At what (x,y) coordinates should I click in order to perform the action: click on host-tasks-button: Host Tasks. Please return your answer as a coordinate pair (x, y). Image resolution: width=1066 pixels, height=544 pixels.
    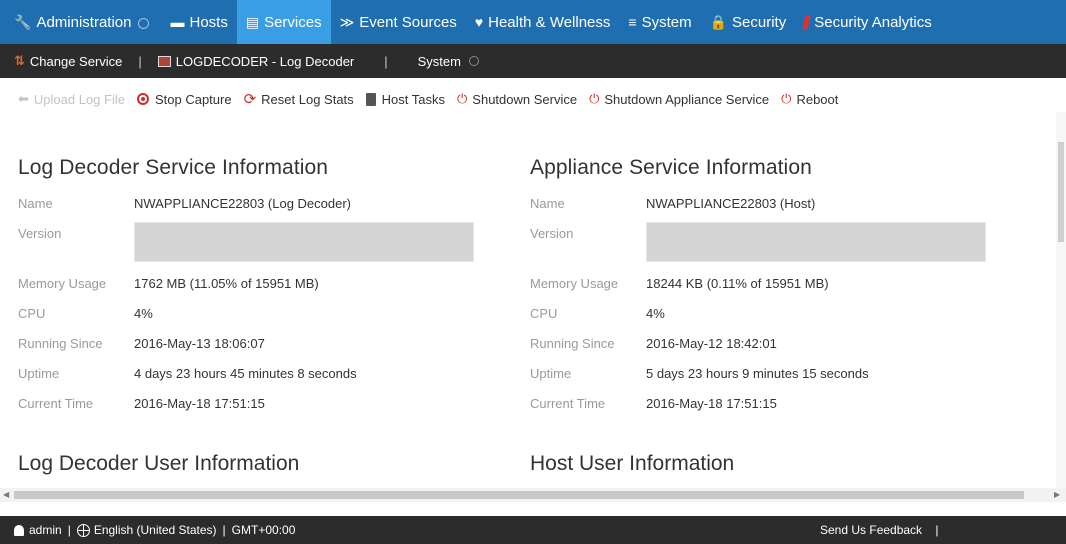
    Looking at the image, I should click on (405, 99).